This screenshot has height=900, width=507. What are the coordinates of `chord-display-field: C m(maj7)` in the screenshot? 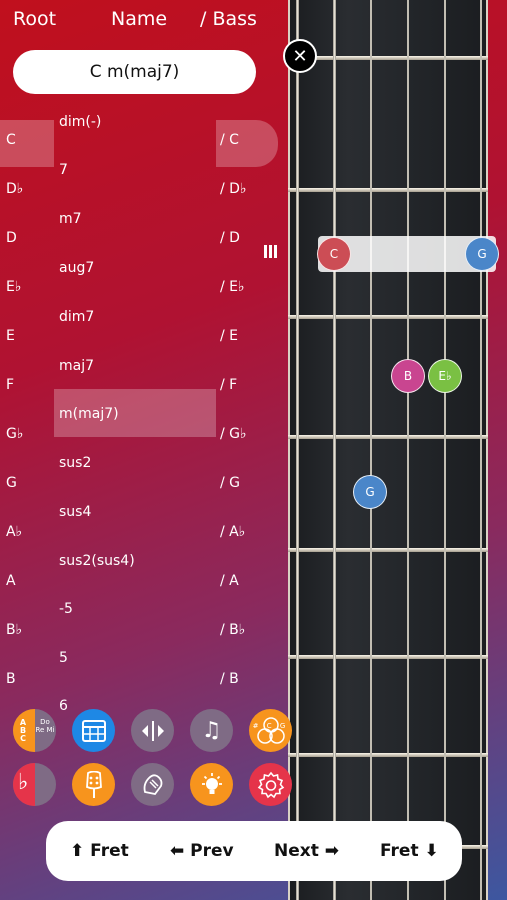 It's located at (134, 72).